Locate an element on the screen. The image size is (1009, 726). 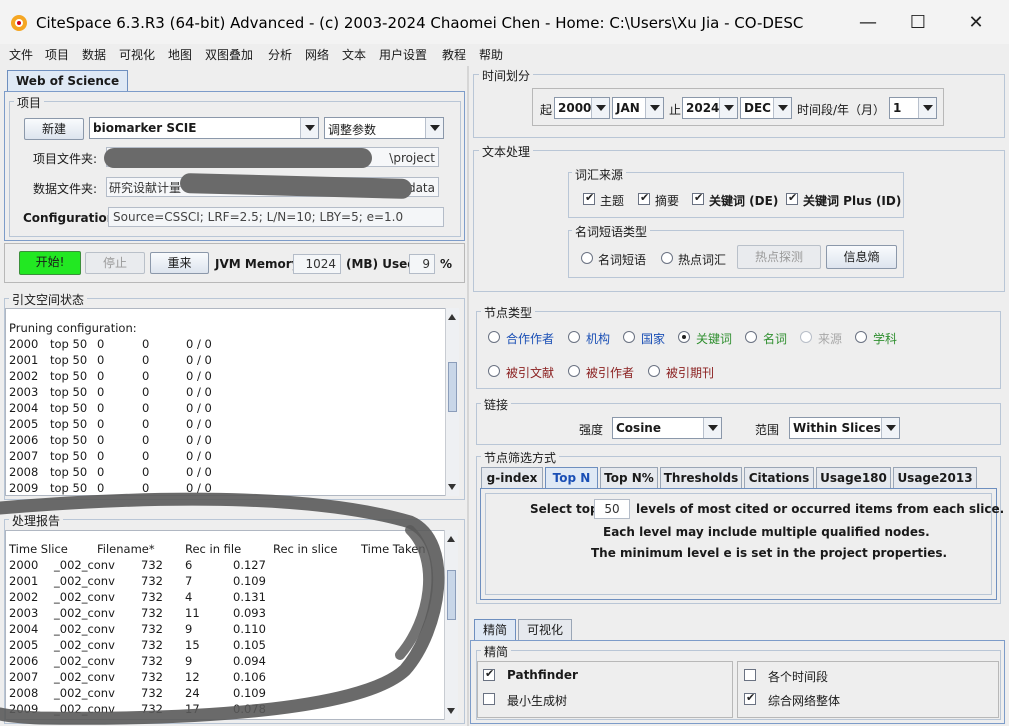
reset-button: 重来 is located at coordinates (179, 263).